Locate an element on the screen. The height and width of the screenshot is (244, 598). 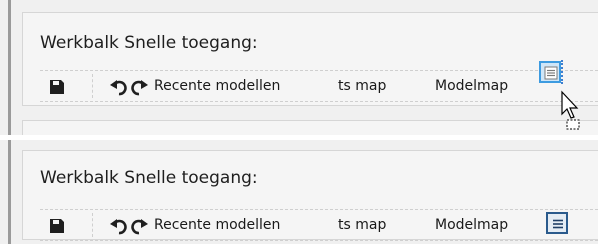
panel-next-group is located at coordinates (310, 127).